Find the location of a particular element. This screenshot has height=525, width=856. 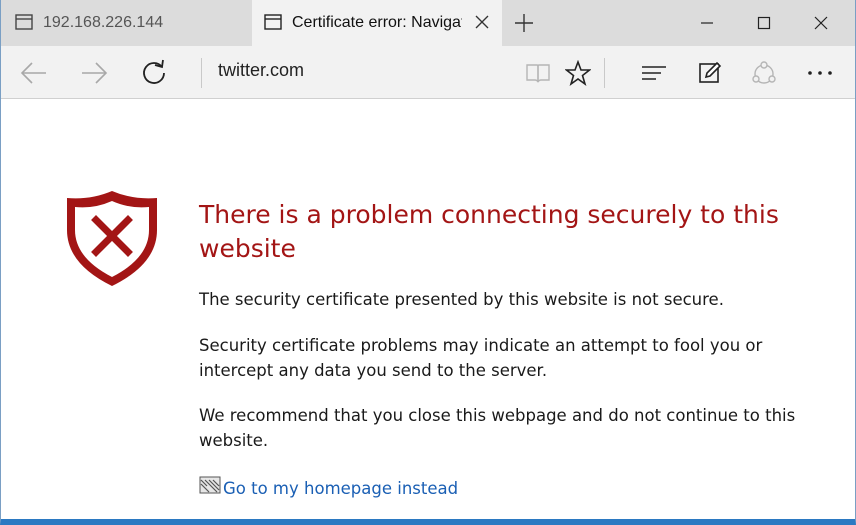

new-tab-plus-icon is located at coordinates (524, 23).